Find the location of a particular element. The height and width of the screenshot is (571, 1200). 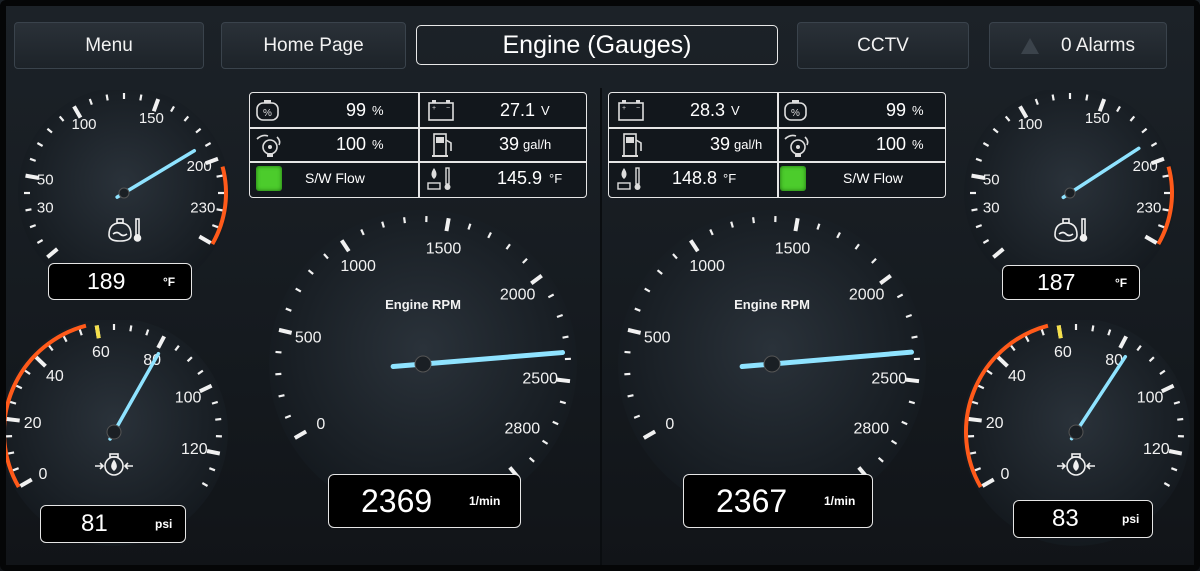

alarms-button: 0 Alarms is located at coordinates (1078, 45).